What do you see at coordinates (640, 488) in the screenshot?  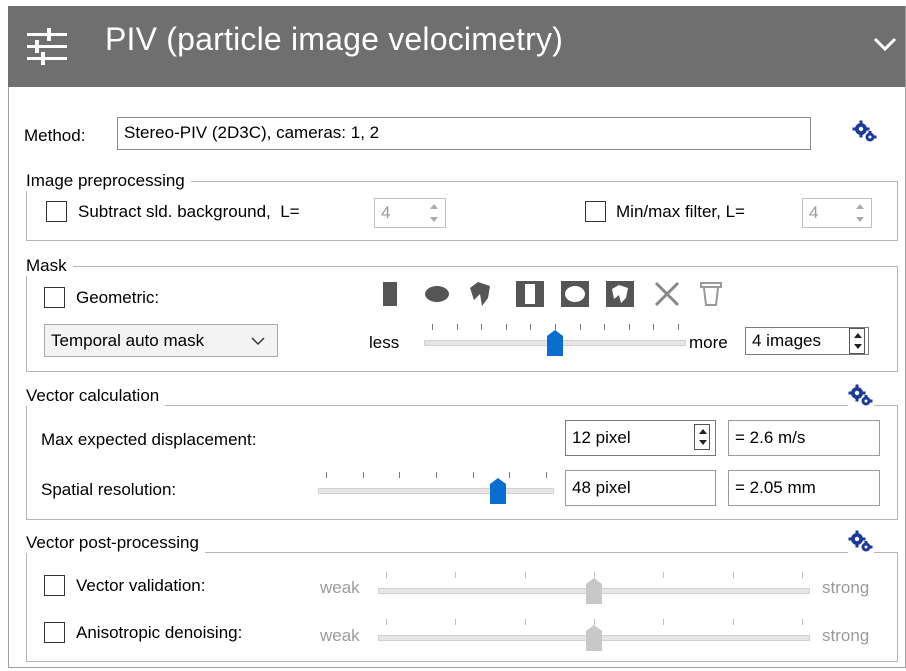 I see `spatial-resolution-value: 48 pixel` at bounding box center [640, 488].